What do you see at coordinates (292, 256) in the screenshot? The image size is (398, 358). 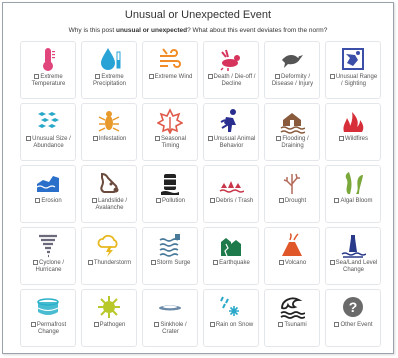 I see `event-option: Volcano` at bounding box center [292, 256].